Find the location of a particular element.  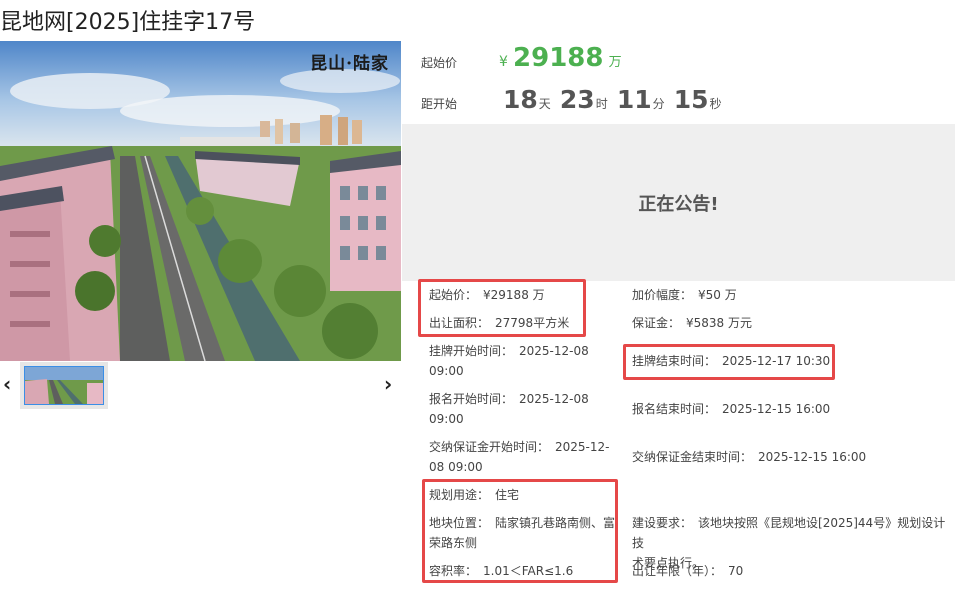

notice-status: 正在公告! is located at coordinates (678, 204).